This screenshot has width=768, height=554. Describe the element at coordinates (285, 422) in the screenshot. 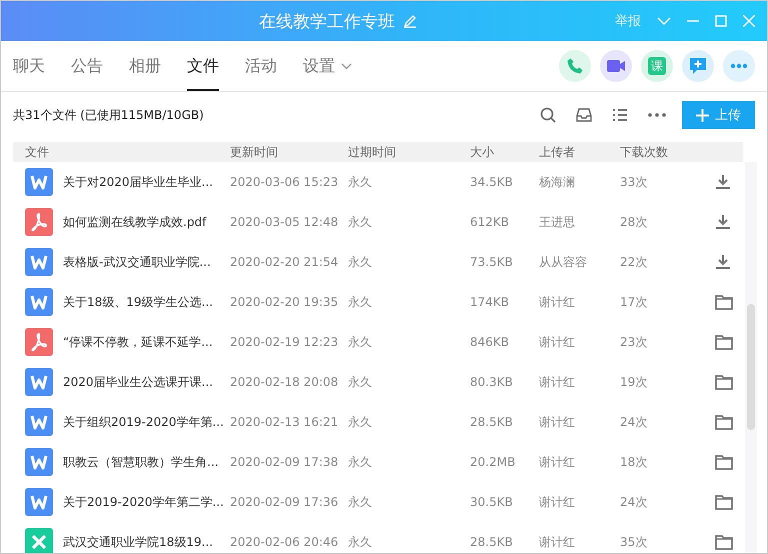

I see `updated-time: 2020-02-13 16:21` at that location.